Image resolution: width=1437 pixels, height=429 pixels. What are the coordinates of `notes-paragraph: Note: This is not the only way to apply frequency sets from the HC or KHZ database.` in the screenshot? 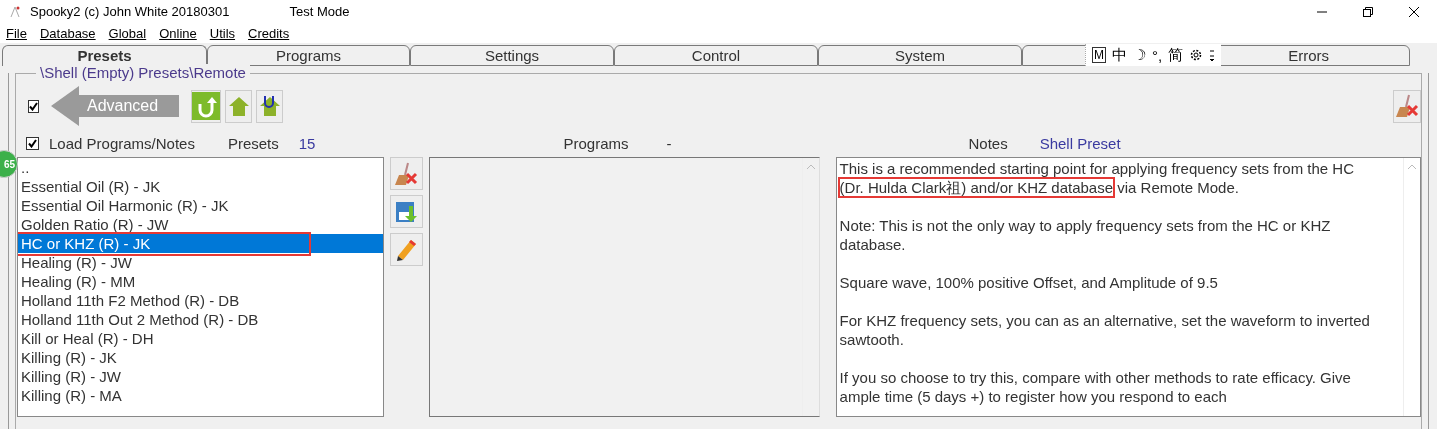 It's located at (1085, 235).